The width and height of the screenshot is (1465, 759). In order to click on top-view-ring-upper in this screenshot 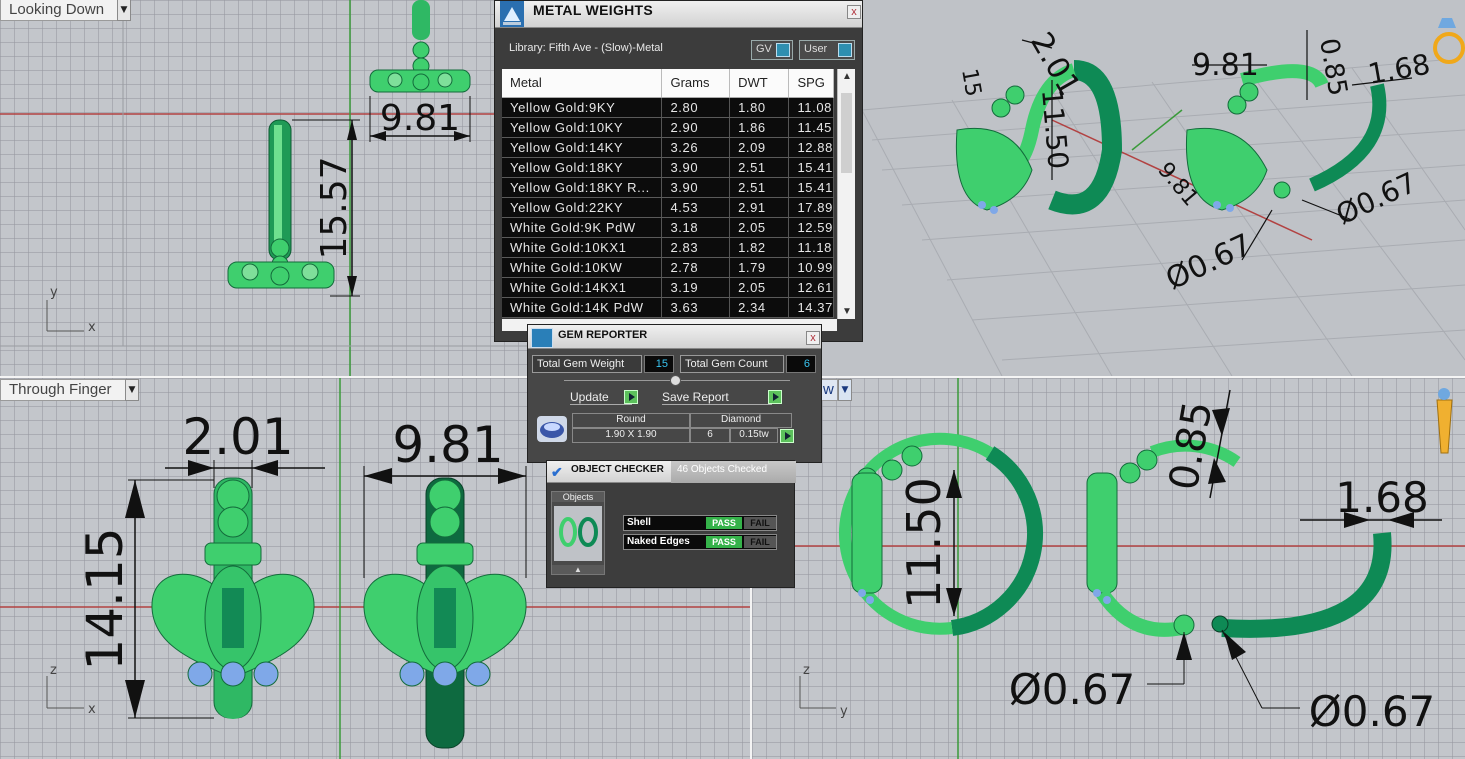, I will do `click(420, 46)`.